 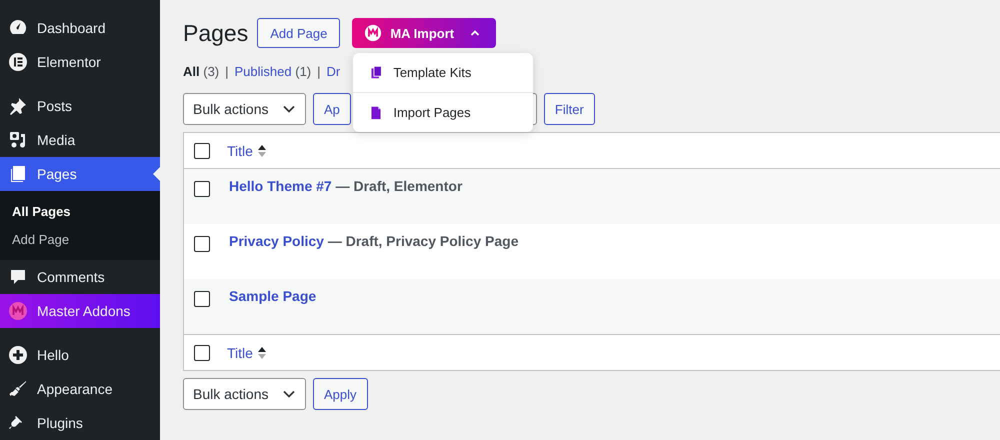 I want to click on document-icon, so click(x=376, y=112).